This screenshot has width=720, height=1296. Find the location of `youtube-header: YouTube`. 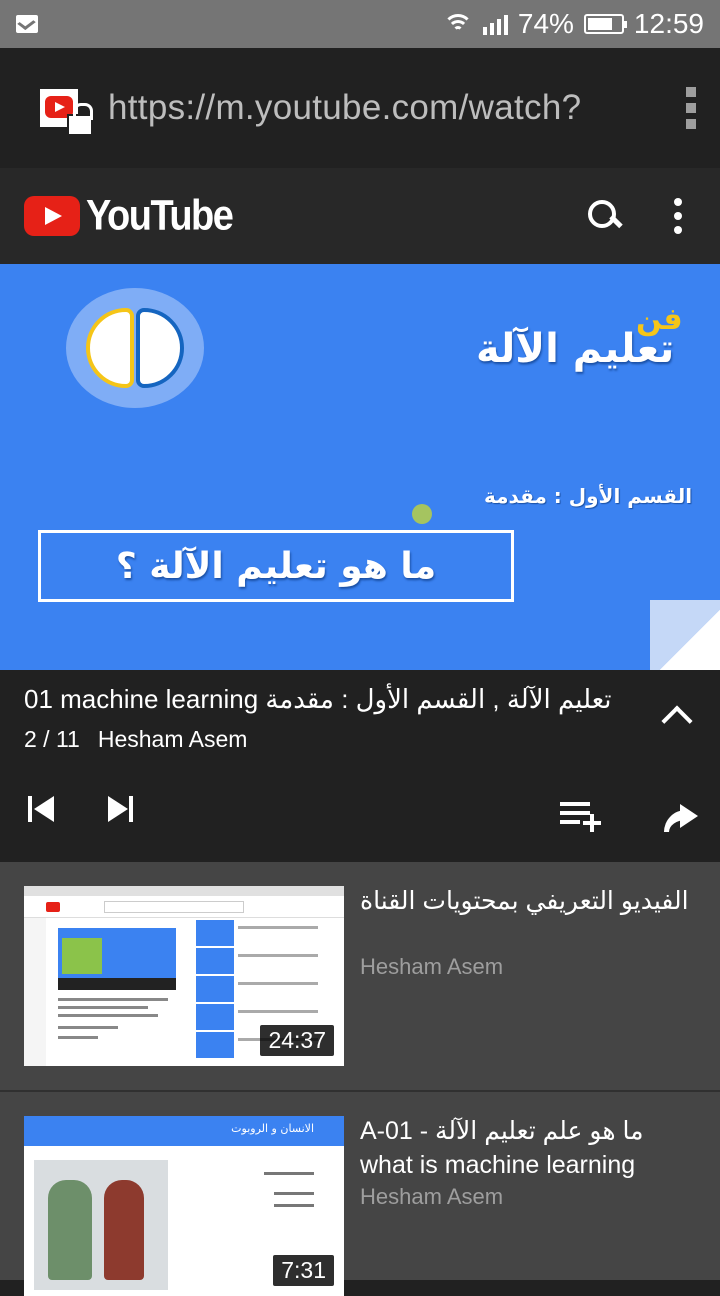

youtube-header: YouTube is located at coordinates (360, 216).